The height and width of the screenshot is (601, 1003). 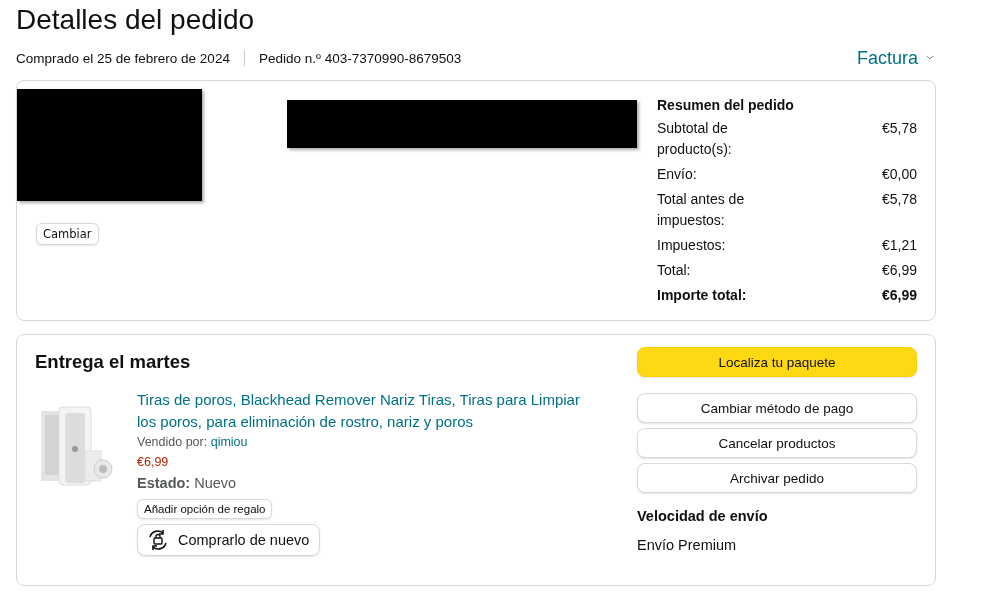 What do you see at coordinates (674, 270) in the screenshot?
I see `summary-label: Total:` at bounding box center [674, 270].